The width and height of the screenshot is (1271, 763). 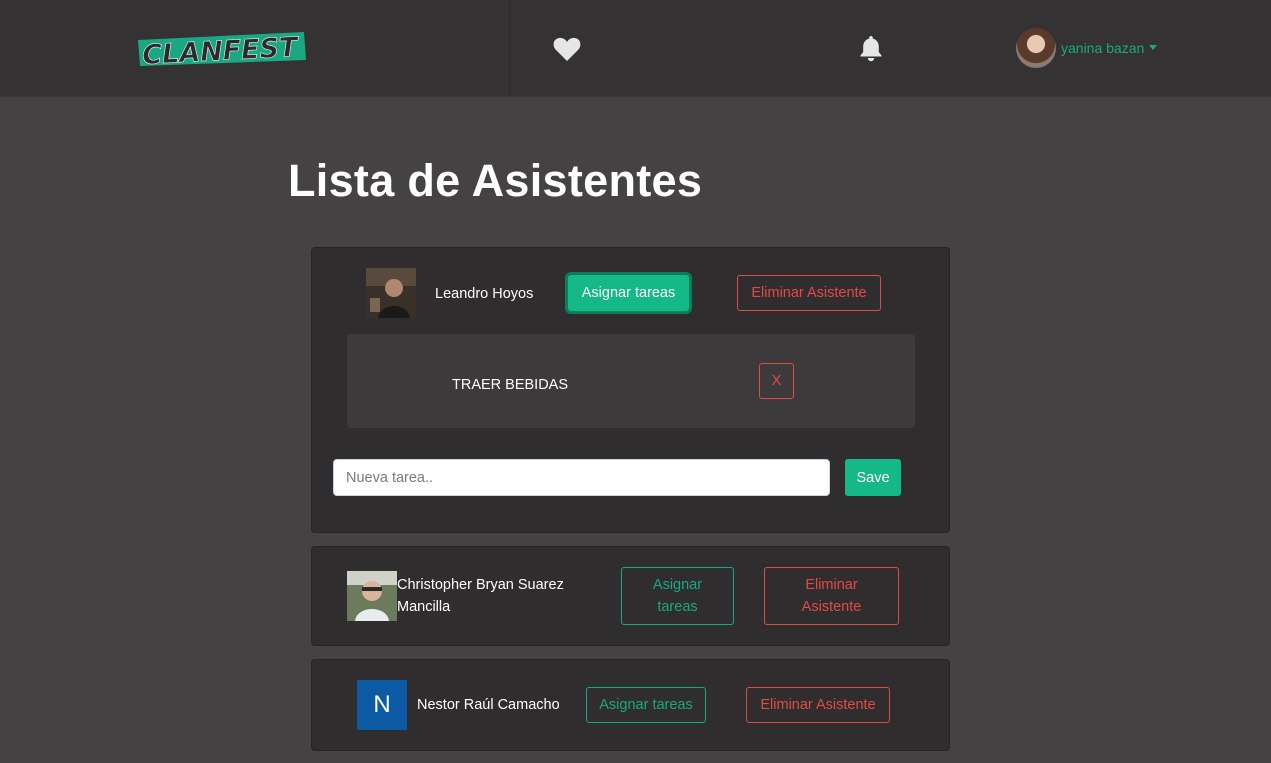 I want to click on new-task-input, so click(x=581, y=477).